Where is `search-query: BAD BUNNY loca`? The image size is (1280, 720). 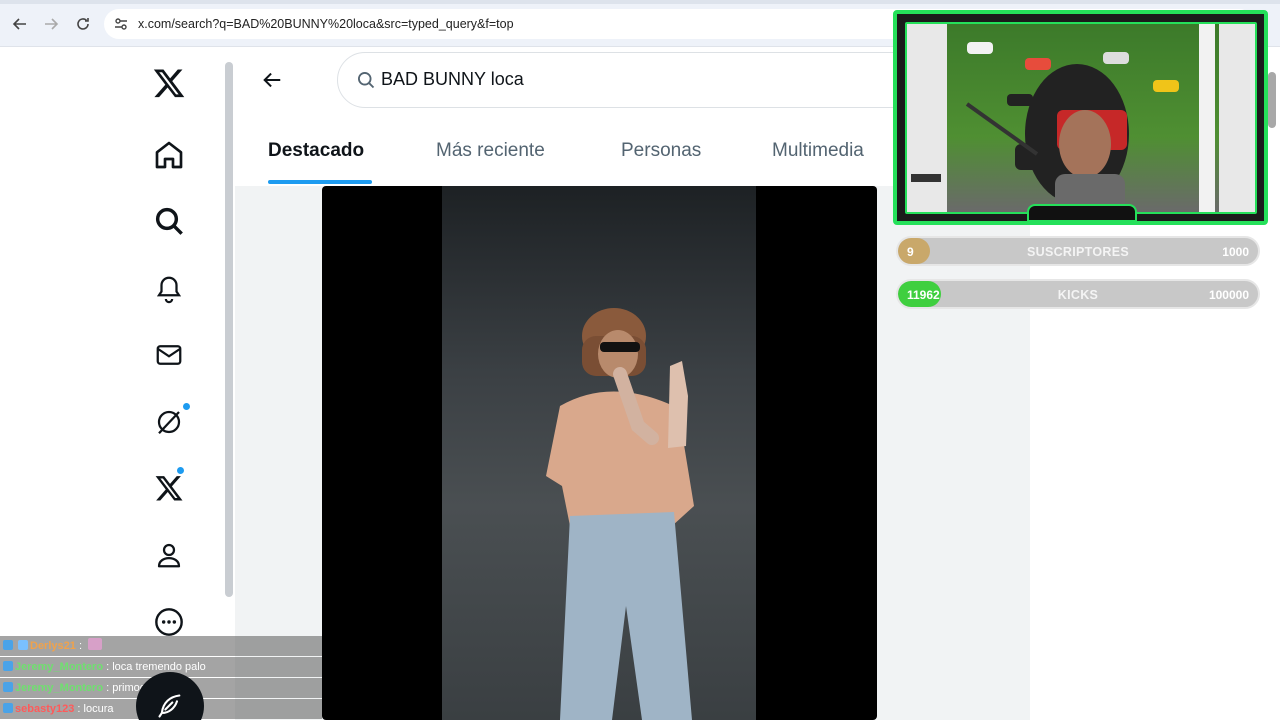 search-query: BAD BUNNY loca is located at coordinates (452, 79).